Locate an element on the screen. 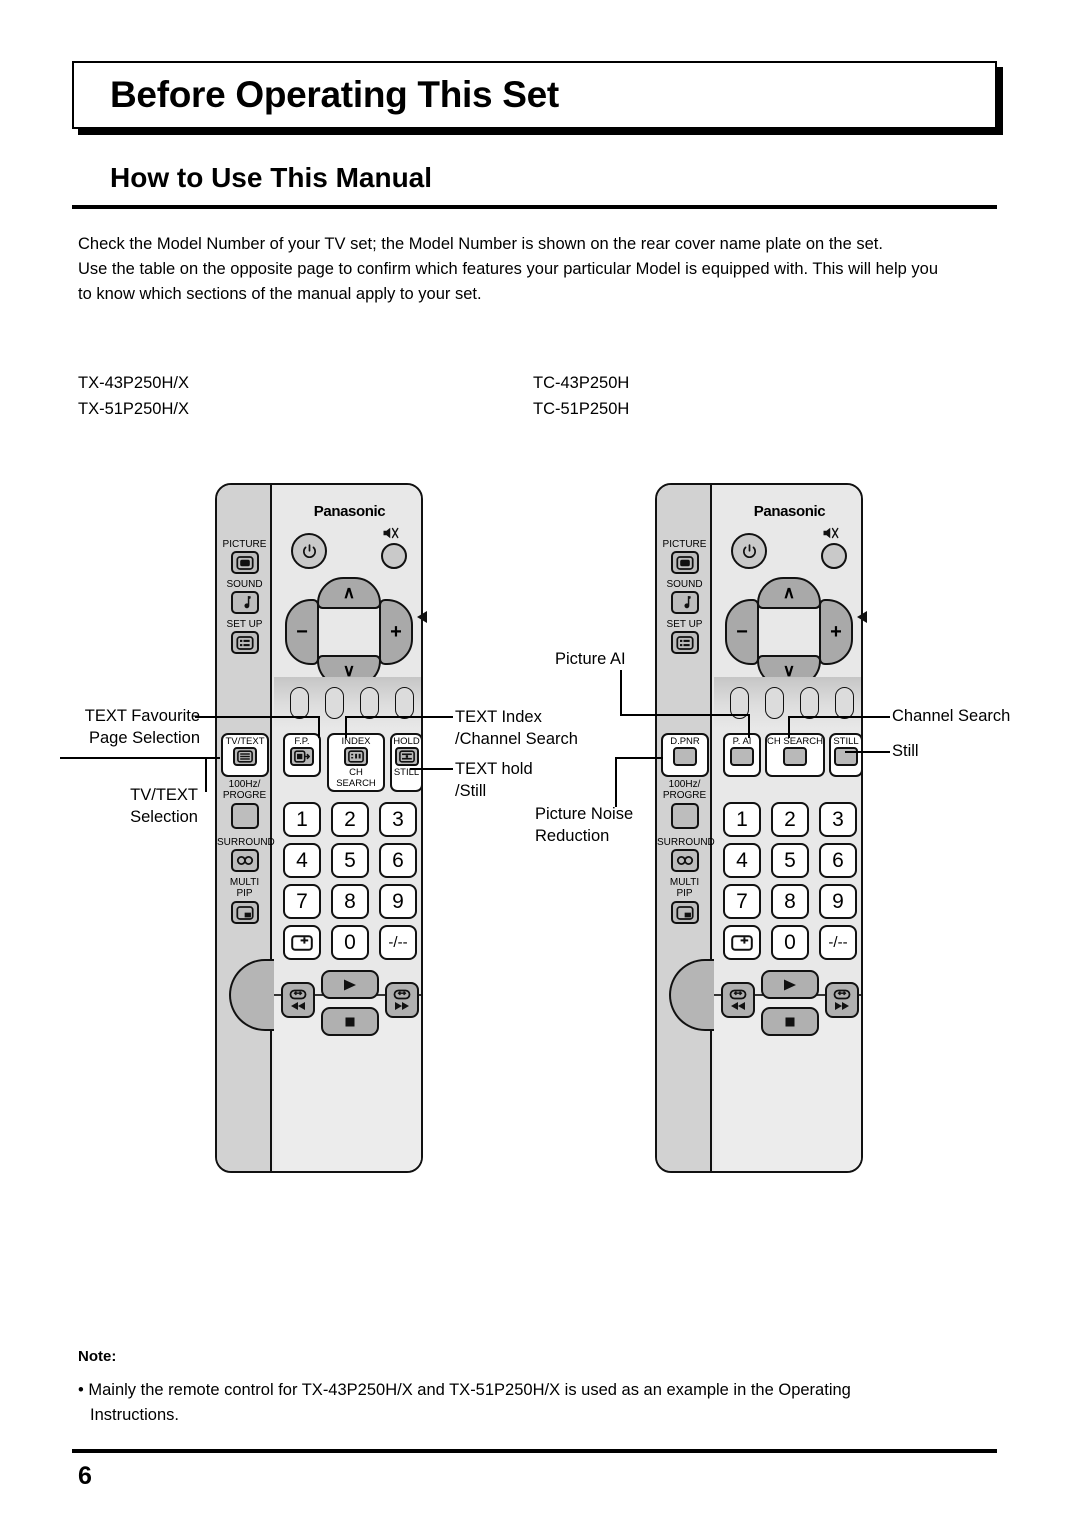 The image size is (1080, 1528). page-title-box: Before Operating This Set is located at coordinates (534, 95).